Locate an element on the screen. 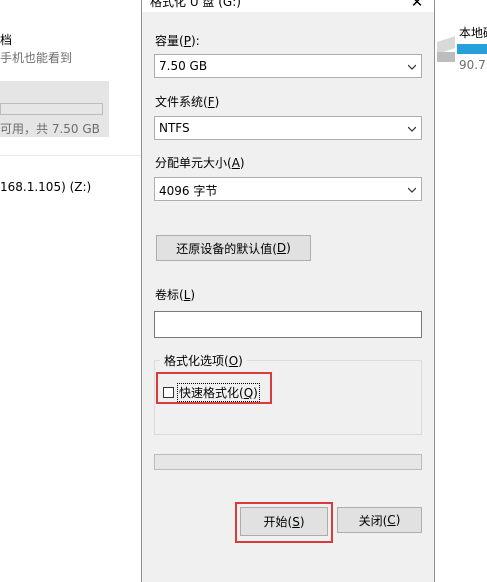  drive-usage-bar is located at coordinates (51, 109).